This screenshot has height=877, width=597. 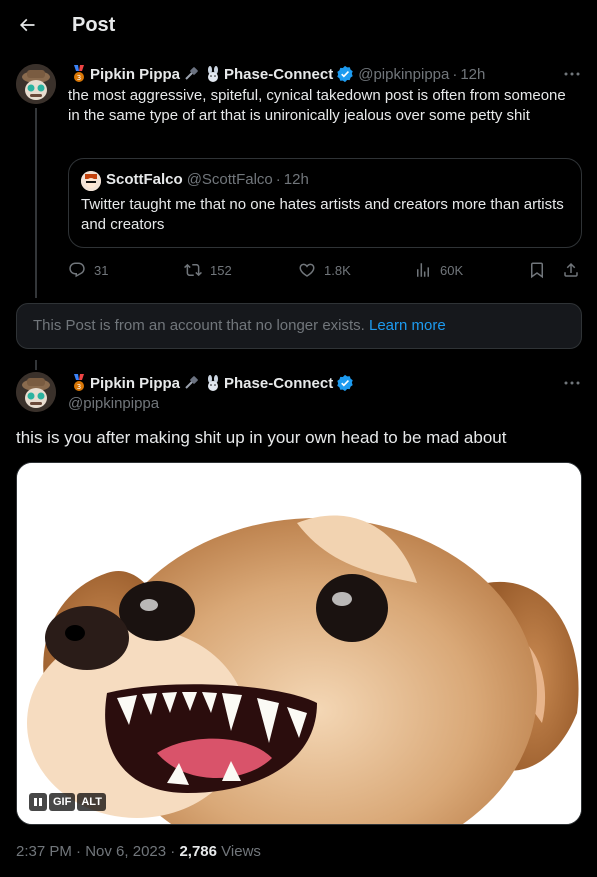 I want to click on thread-line, so click(x=36, y=203).